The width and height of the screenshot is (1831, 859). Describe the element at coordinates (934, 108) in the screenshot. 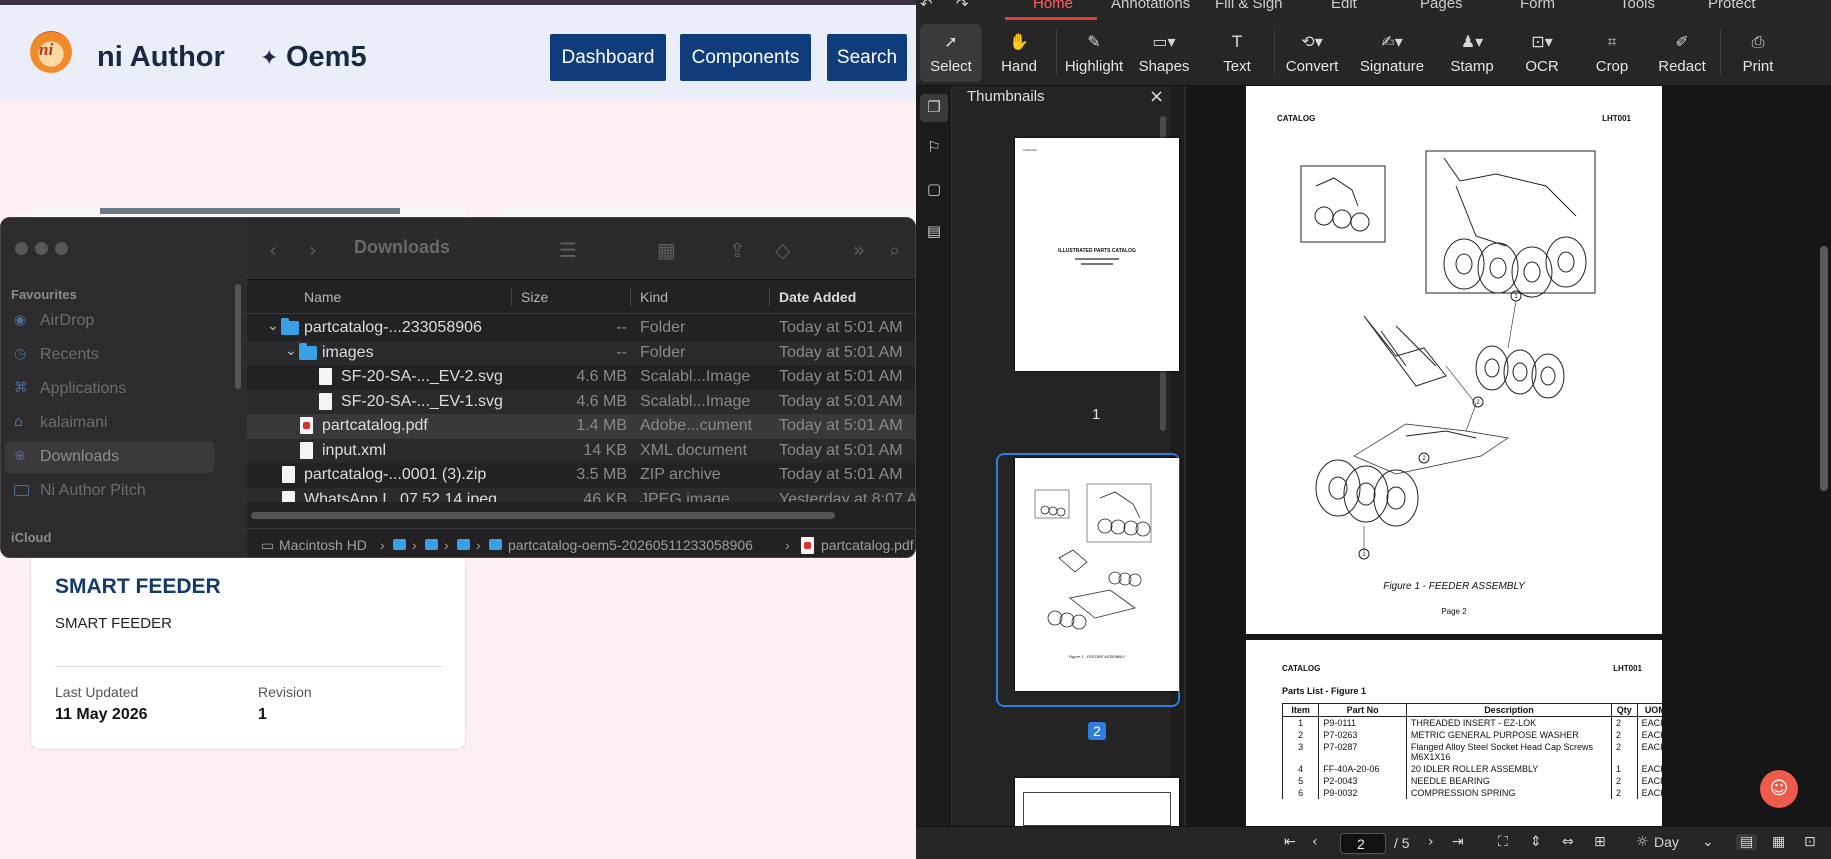

I see `thumbnails-panel-icon: ❐` at that location.